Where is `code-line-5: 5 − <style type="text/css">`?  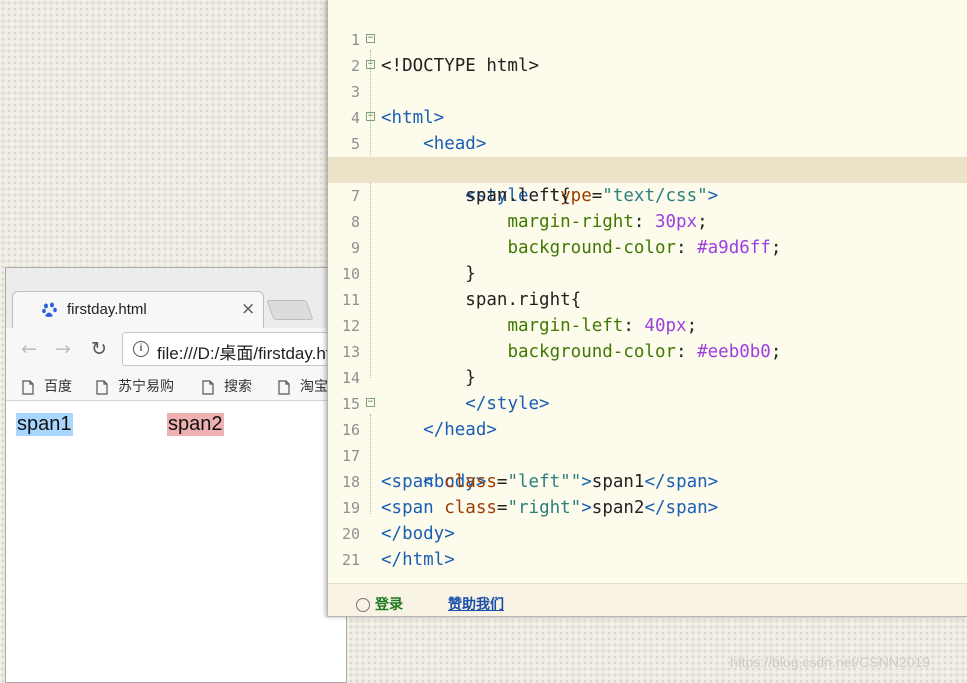 code-line-5: 5 − <style type="text/css"> is located at coordinates (647, 156).